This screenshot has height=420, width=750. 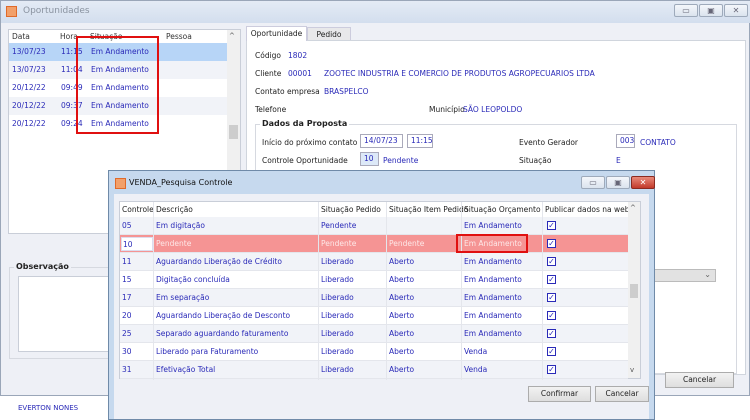 What do you see at coordinates (535, 160) in the screenshot?
I see `situacao-label: Situação` at bounding box center [535, 160].